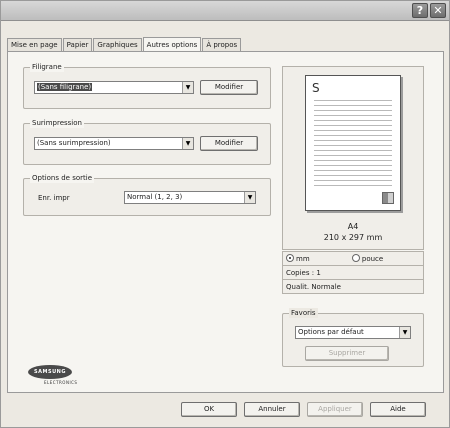  I want to click on unit-inch-option: pouce, so click(367, 258).